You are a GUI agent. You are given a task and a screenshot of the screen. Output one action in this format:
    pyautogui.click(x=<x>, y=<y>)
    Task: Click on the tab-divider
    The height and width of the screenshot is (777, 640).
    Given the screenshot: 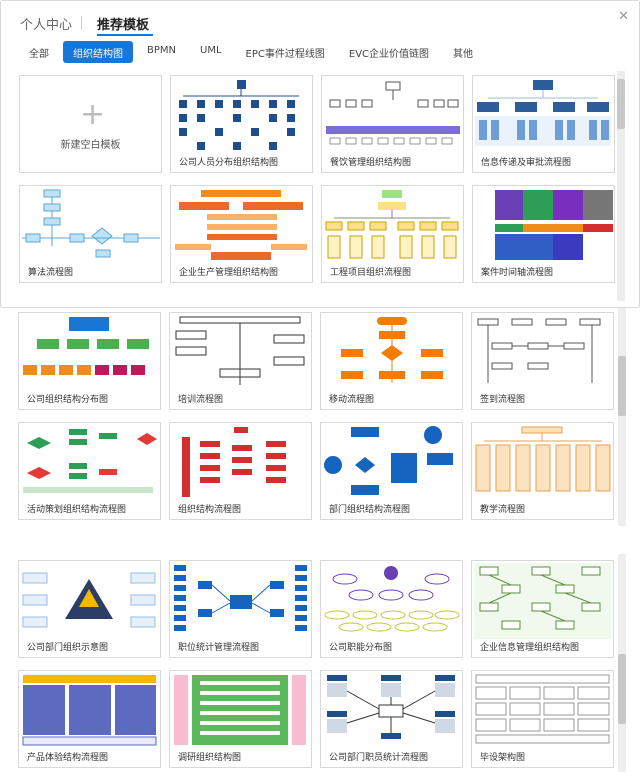 What is the action you would take?
    pyautogui.click(x=81, y=23)
    